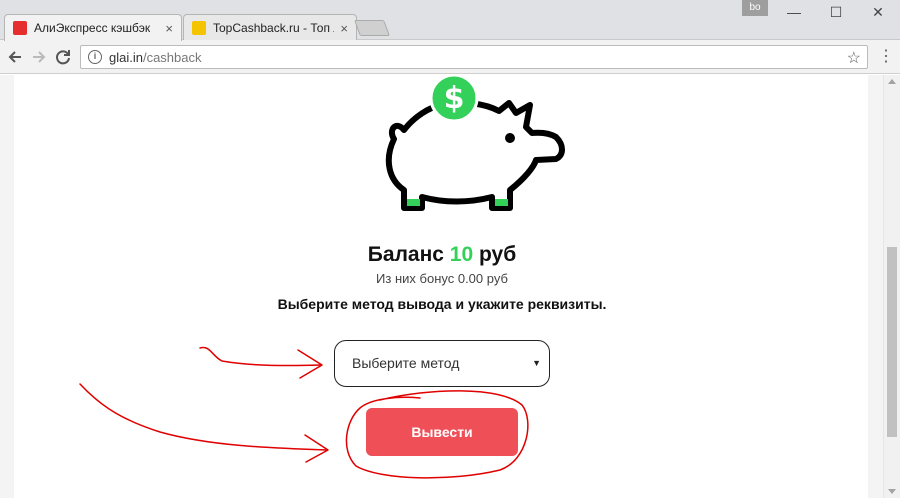  I want to click on new-tab-button, so click(372, 28).